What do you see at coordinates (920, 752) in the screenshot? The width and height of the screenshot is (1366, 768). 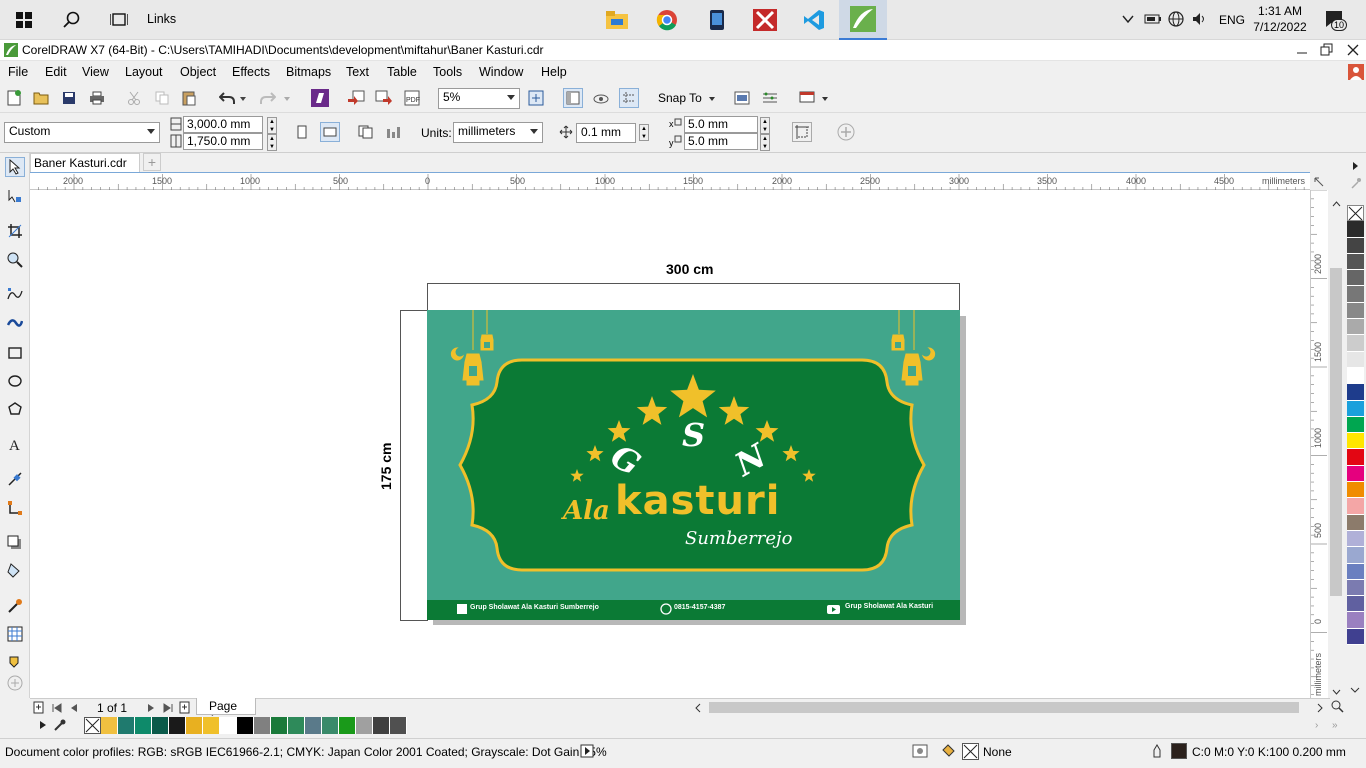 I see `color-proof-icon` at bounding box center [920, 752].